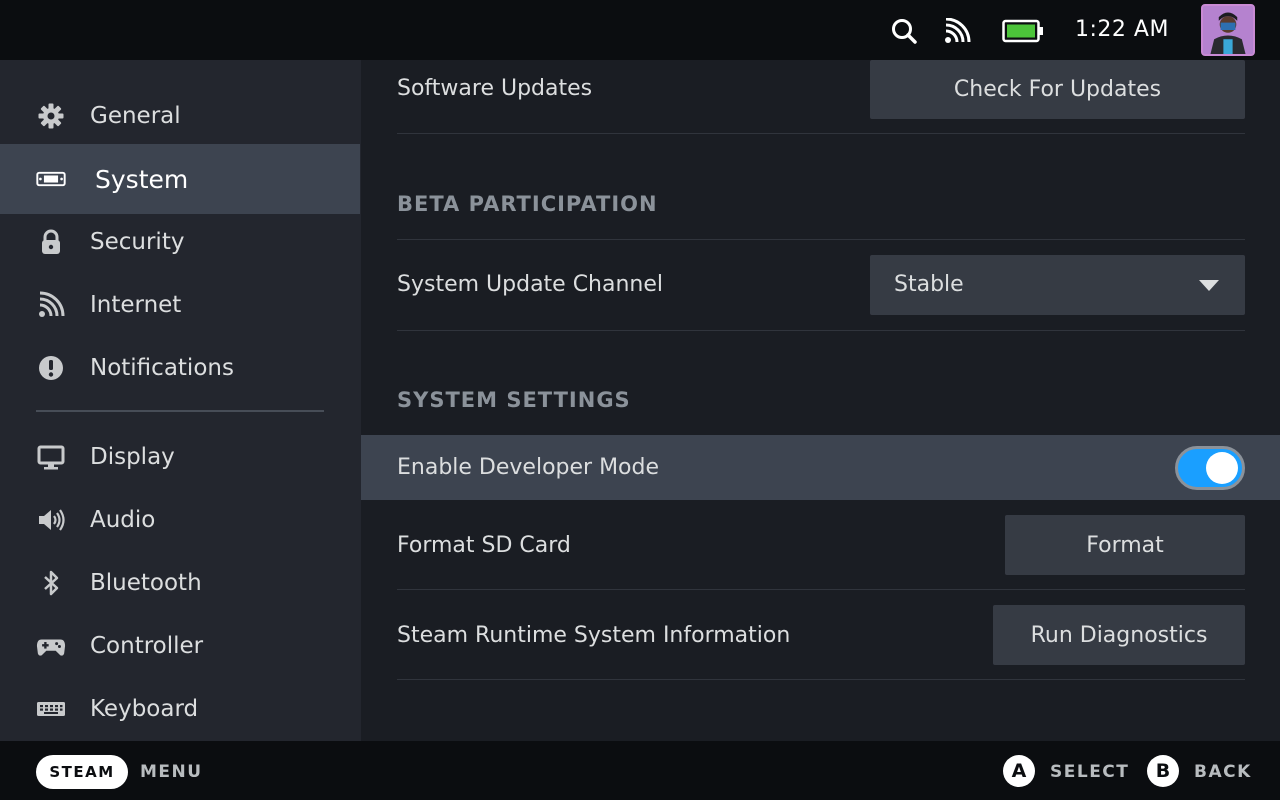 The image size is (1280, 800). I want to click on battery-icon, so click(1022, 31).